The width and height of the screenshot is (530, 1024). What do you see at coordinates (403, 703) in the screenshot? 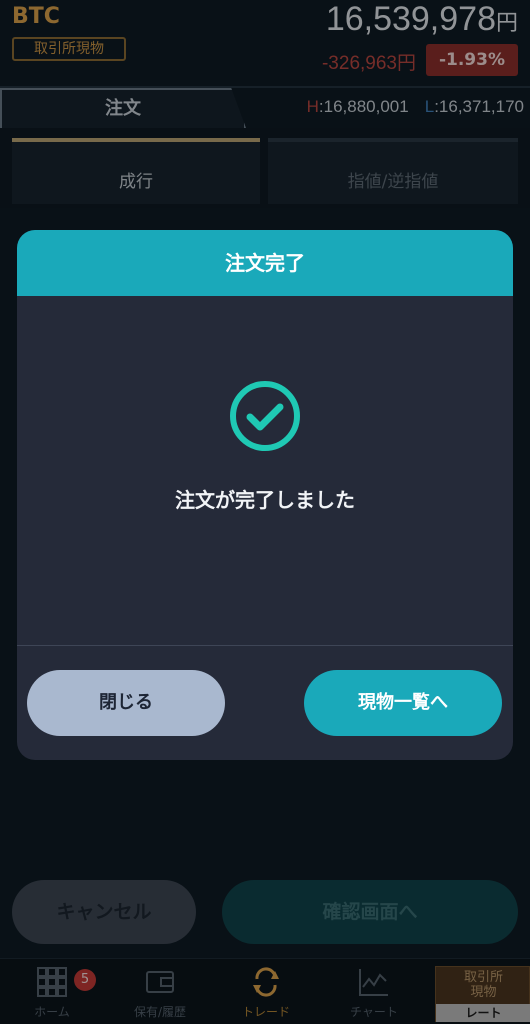
I see `spot-list-button: 現物一覧へ` at bounding box center [403, 703].